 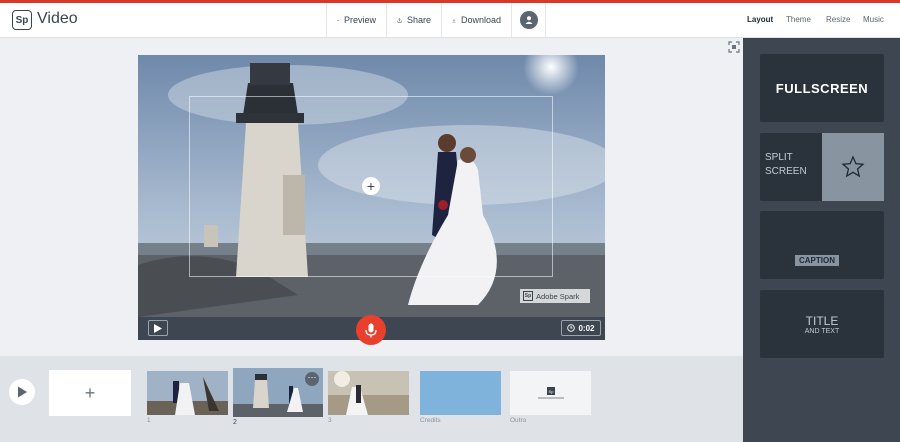 I want to click on layout-title-and-text: TITLE AND TEXT, so click(x=822, y=324).